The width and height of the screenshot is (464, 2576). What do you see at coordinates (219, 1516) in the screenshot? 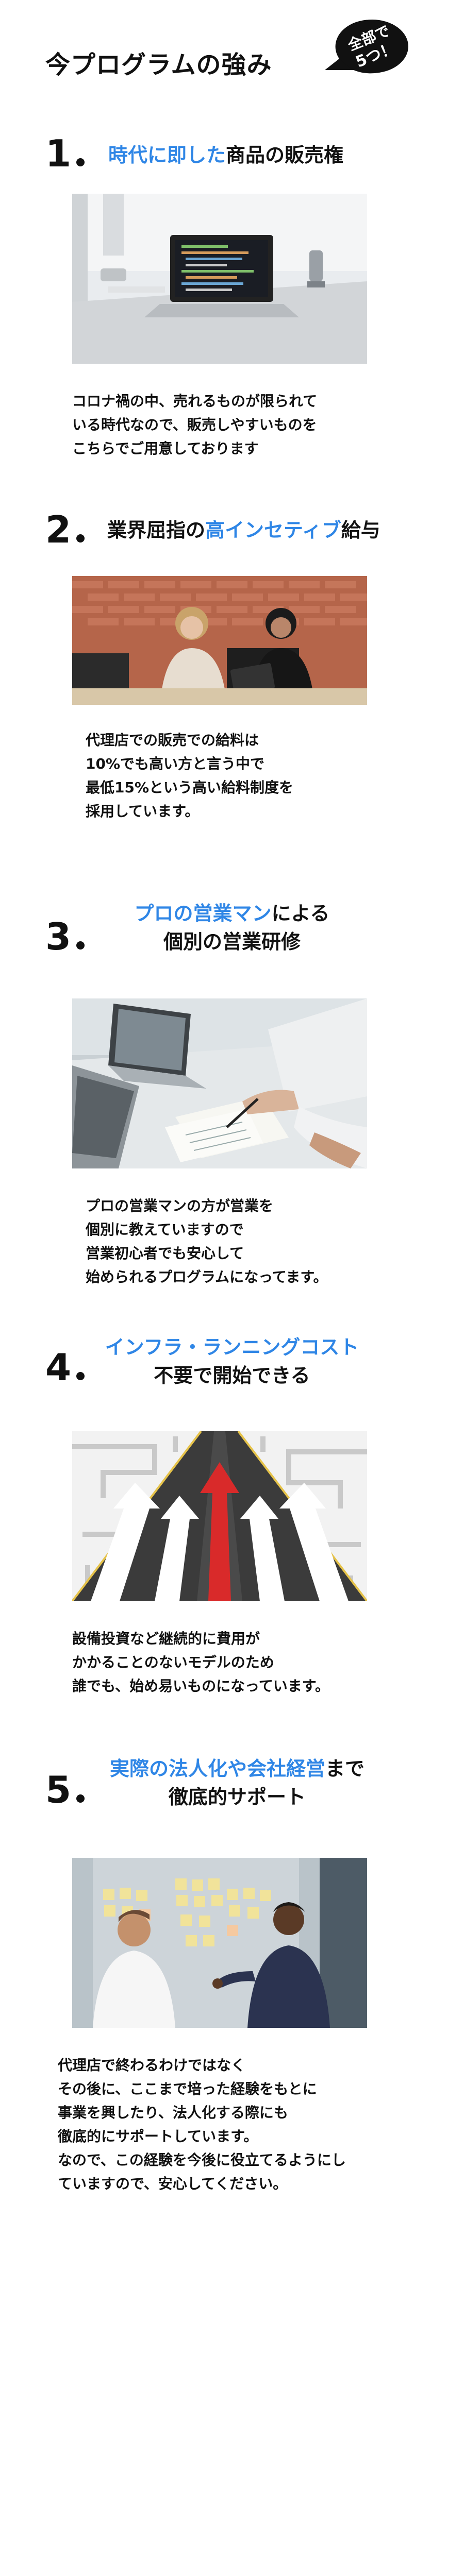
I see `road-photo` at bounding box center [219, 1516].